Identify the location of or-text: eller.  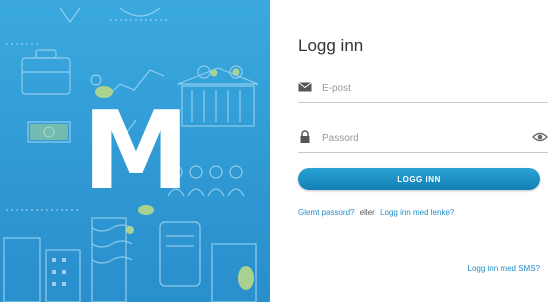
(367, 212).